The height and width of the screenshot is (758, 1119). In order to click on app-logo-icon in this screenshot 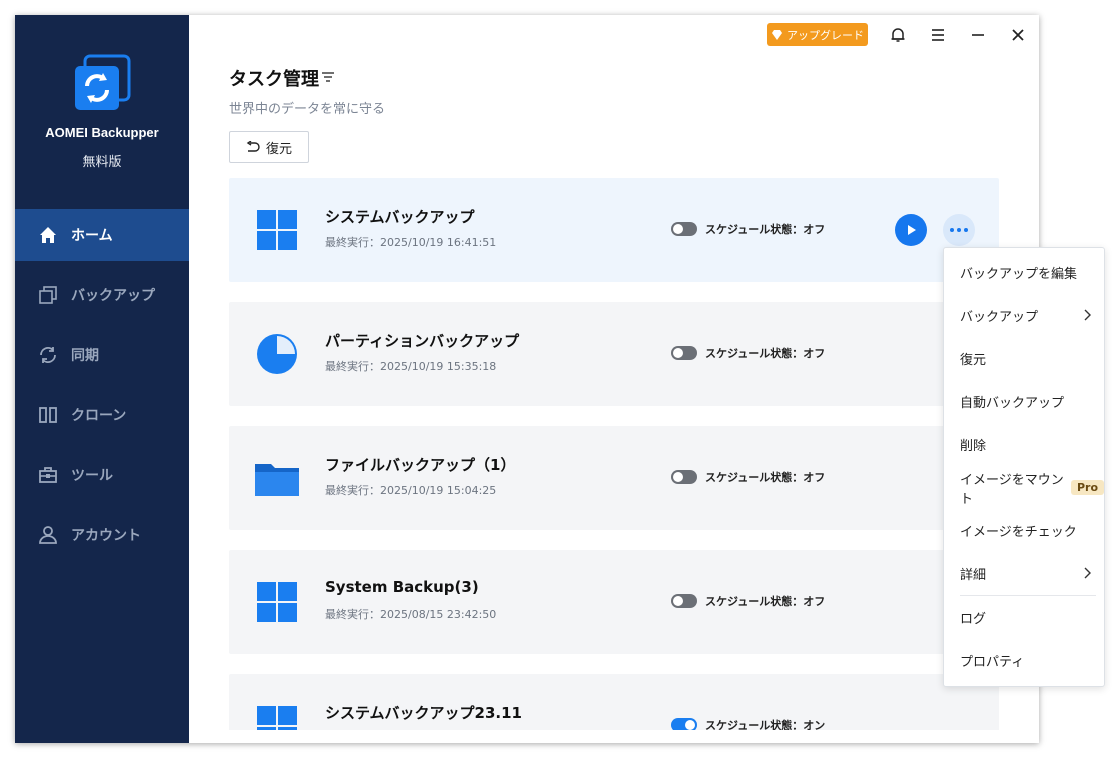, I will do `click(103, 82)`.